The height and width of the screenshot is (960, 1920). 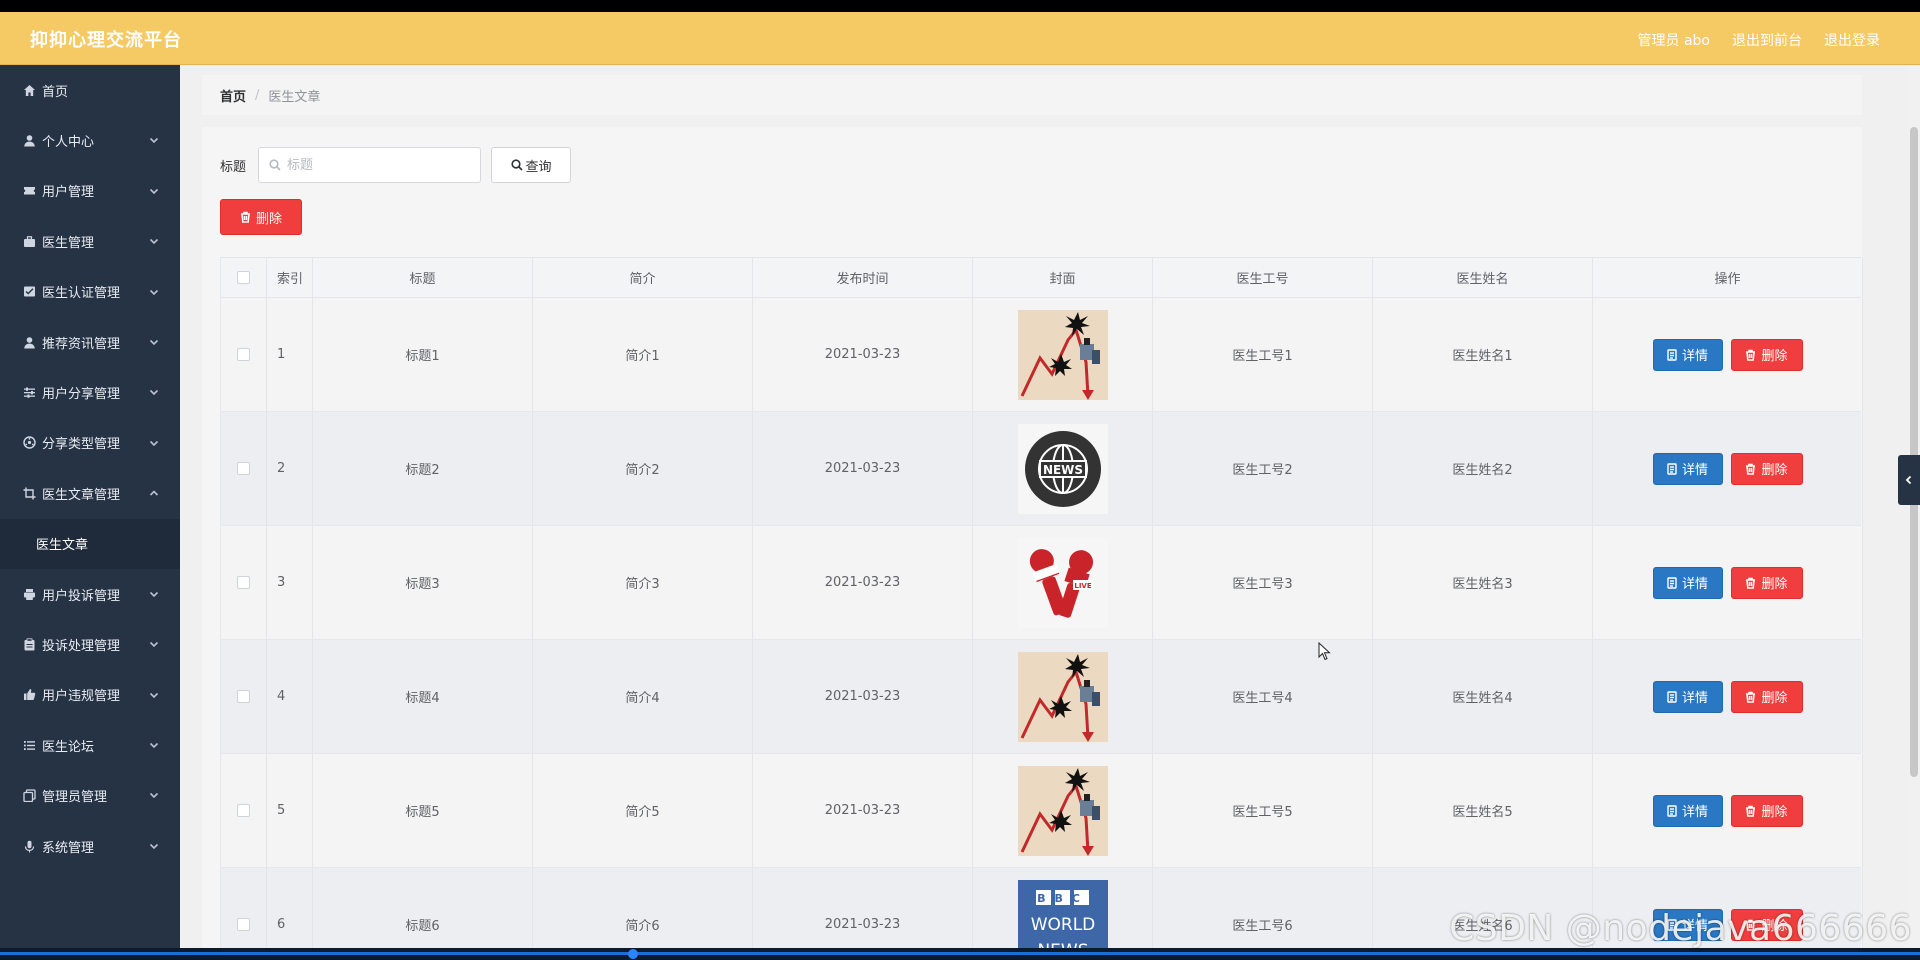 What do you see at coordinates (90, 745) in the screenshot?
I see `sidebar-item-12: 医生论坛` at bounding box center [90, 745].